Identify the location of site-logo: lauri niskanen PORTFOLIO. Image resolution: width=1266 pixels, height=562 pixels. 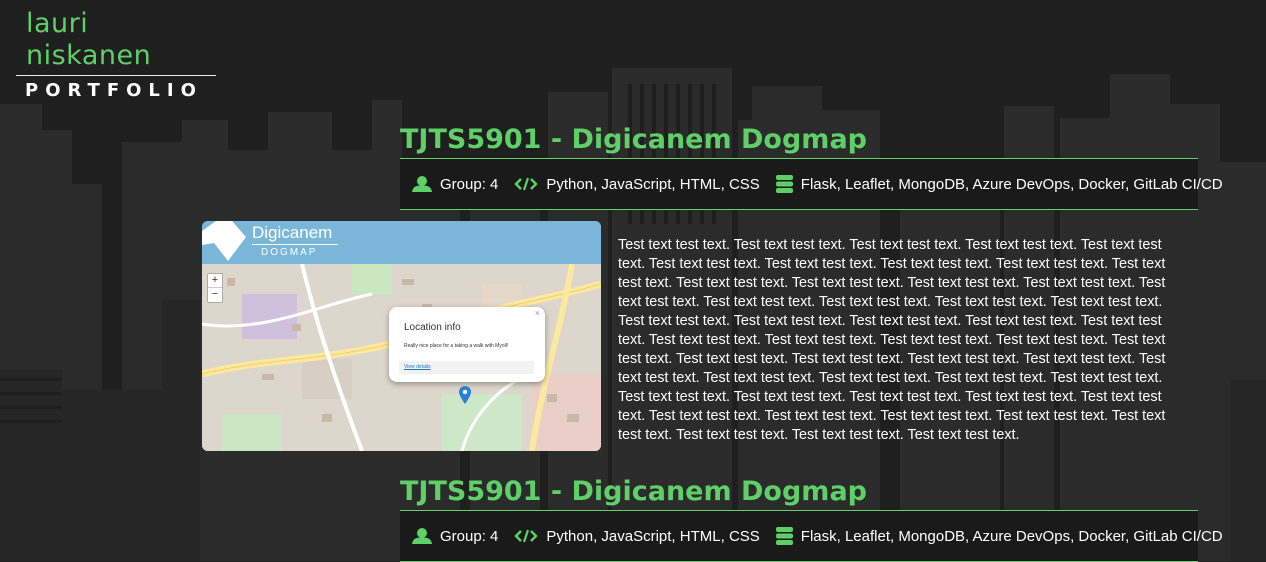
(116, 55).